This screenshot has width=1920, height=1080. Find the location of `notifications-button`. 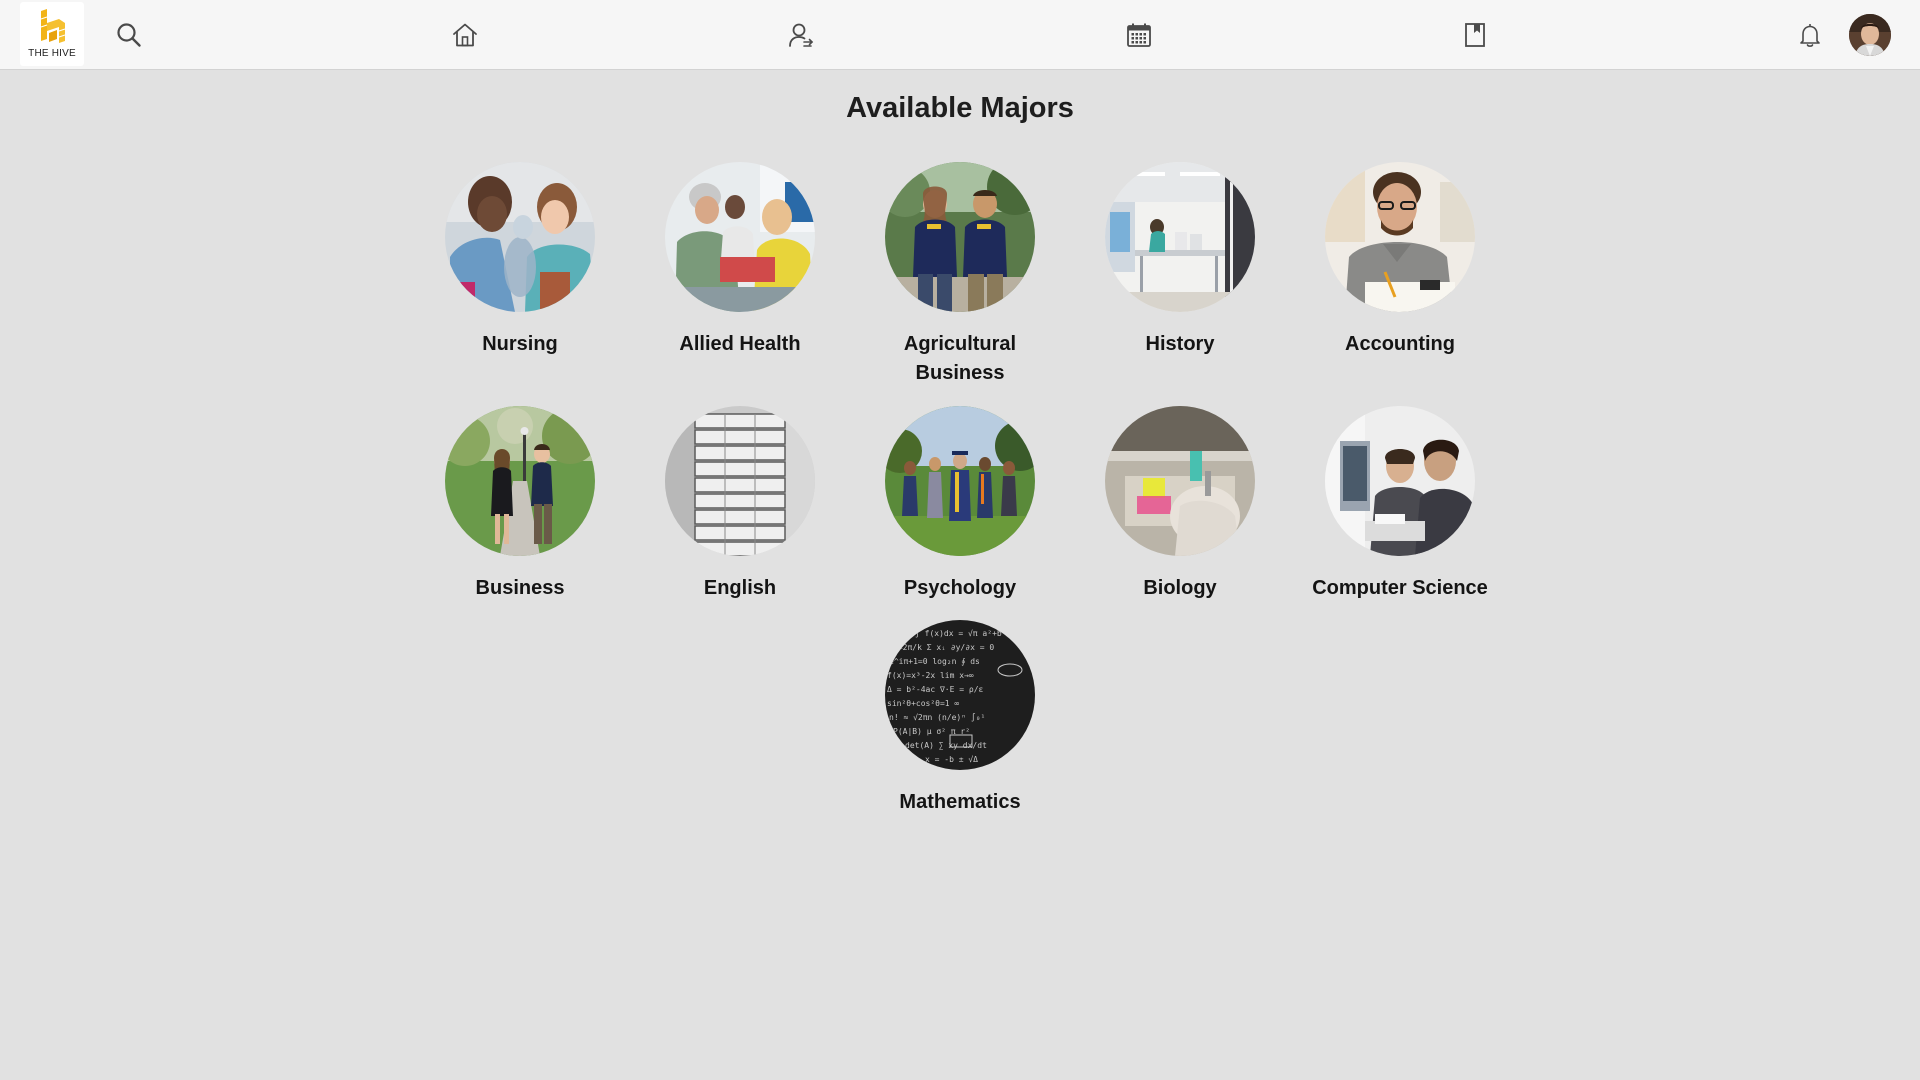

notifications-button is located at coordinates (1810, 35).